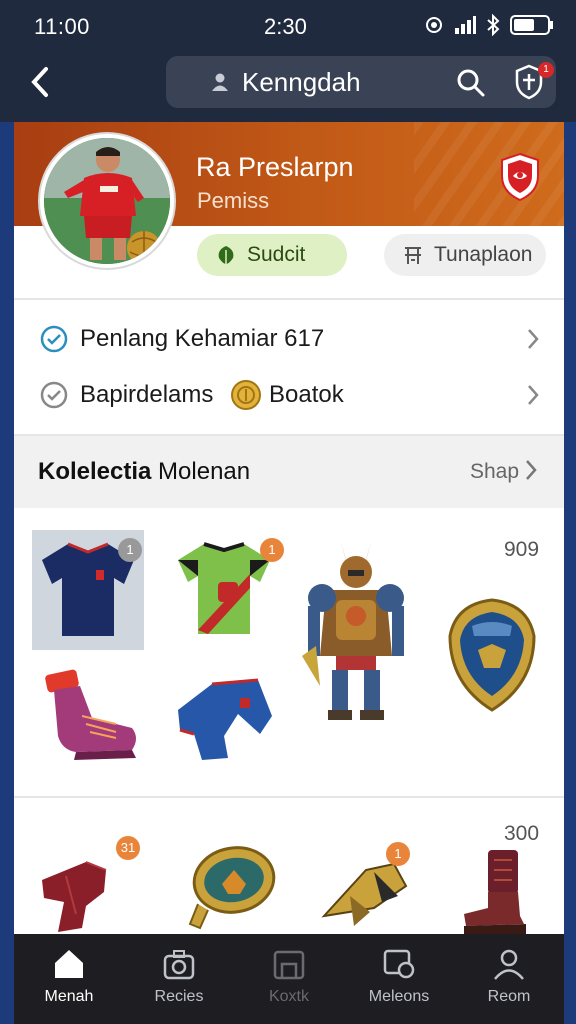 The width and height of the screenshot is (576, 1024). What do you see at coordinates (289, 472) in the screenshot?
I see `collection-header: Kolelectia Molenan Shap` at bounding box center [289, 472].